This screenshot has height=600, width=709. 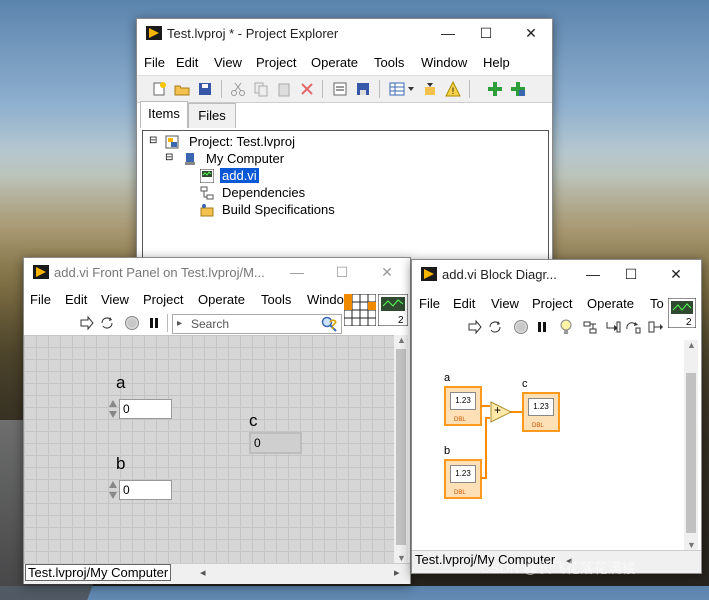 What do you see at coordinates (325, 299) in the screenshot?
I see `menu-window: Windo` at bounding box center [325, 299].